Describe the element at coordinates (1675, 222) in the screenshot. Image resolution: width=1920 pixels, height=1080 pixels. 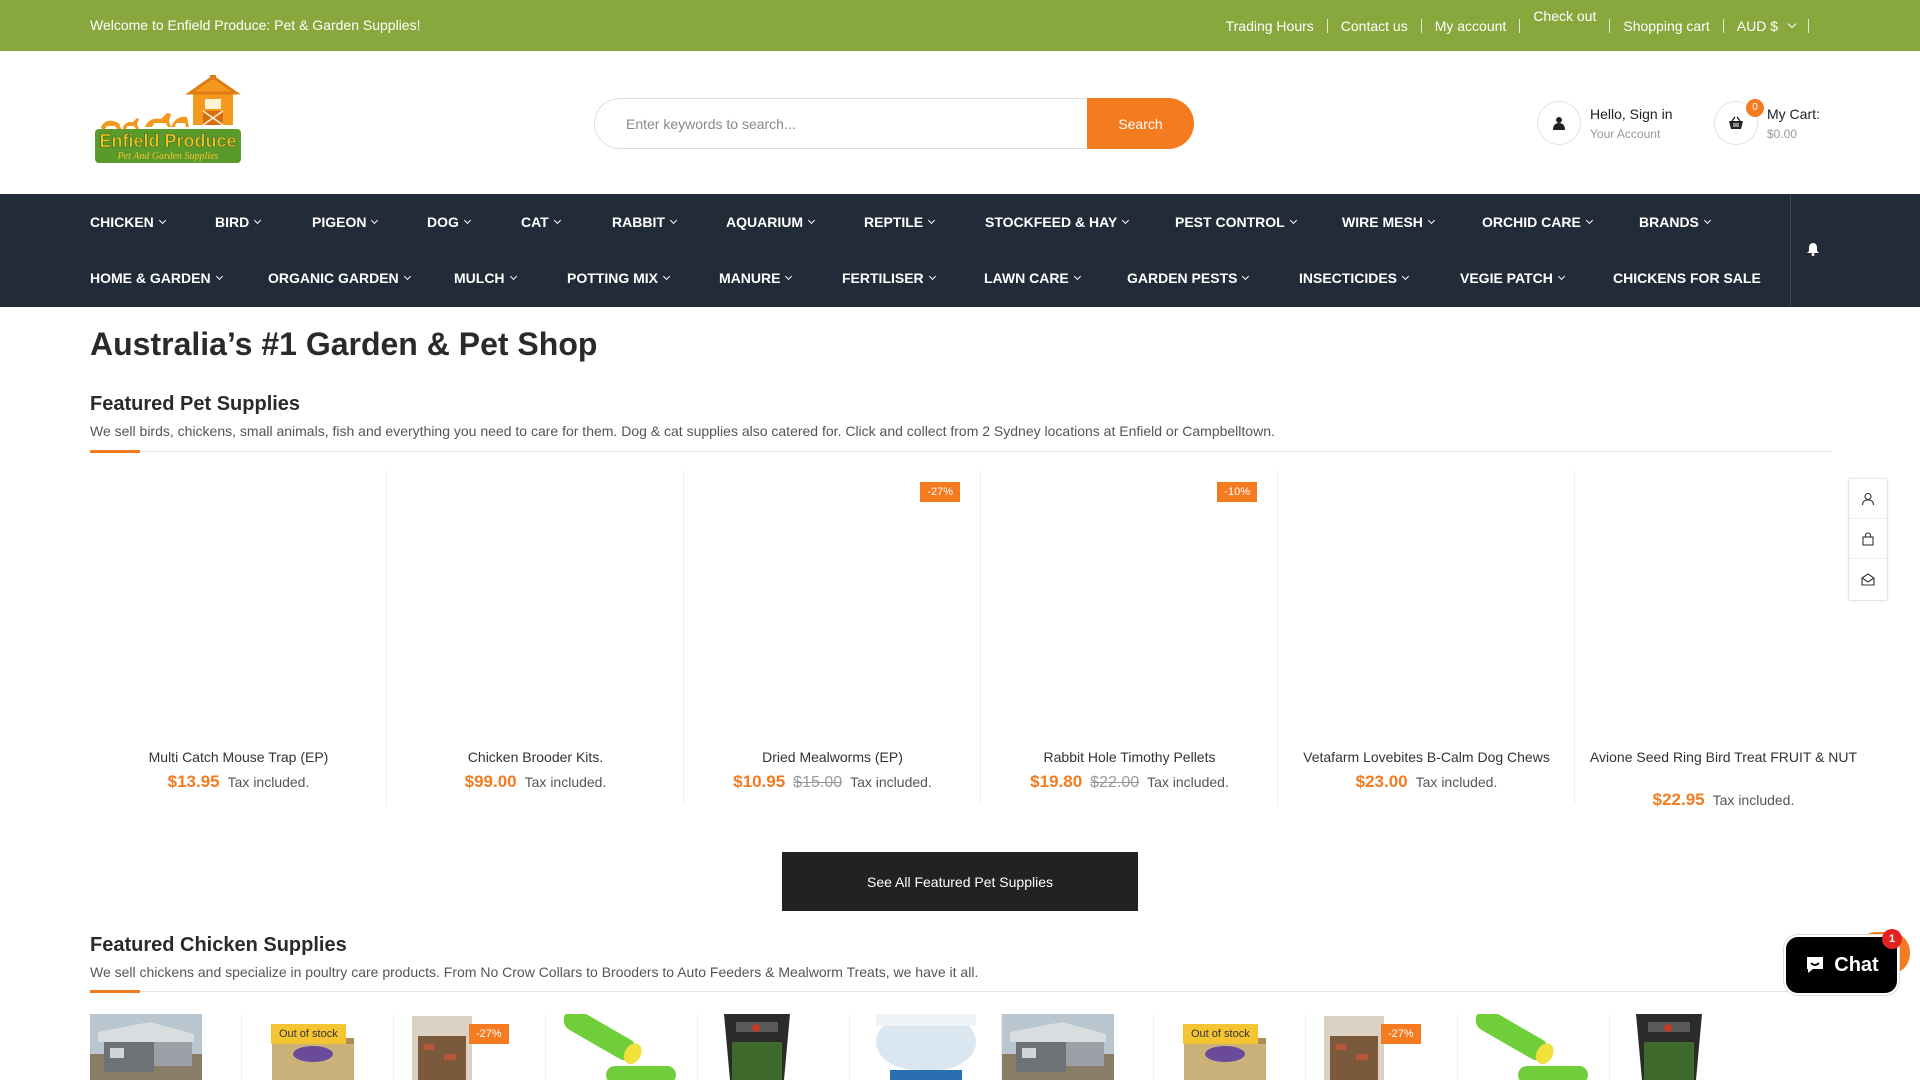
I see `nav-item-brands: BRANDS` at that location.